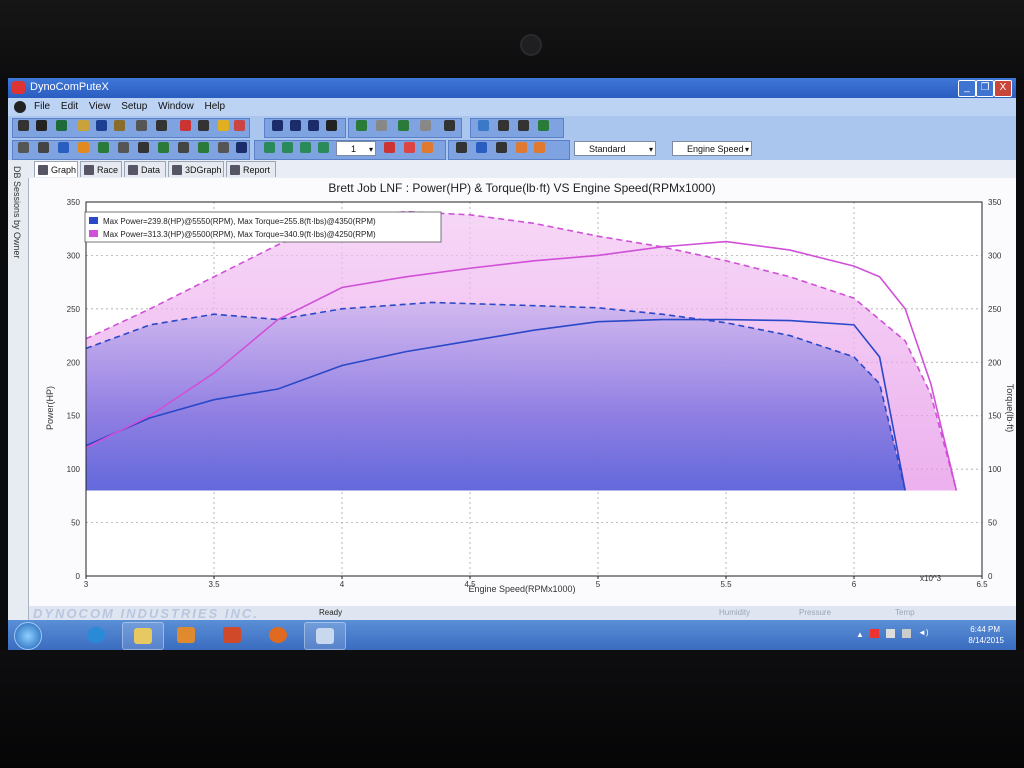 The image size is (1024, 768). I want to click on calculator-icon, so click(161, 125).